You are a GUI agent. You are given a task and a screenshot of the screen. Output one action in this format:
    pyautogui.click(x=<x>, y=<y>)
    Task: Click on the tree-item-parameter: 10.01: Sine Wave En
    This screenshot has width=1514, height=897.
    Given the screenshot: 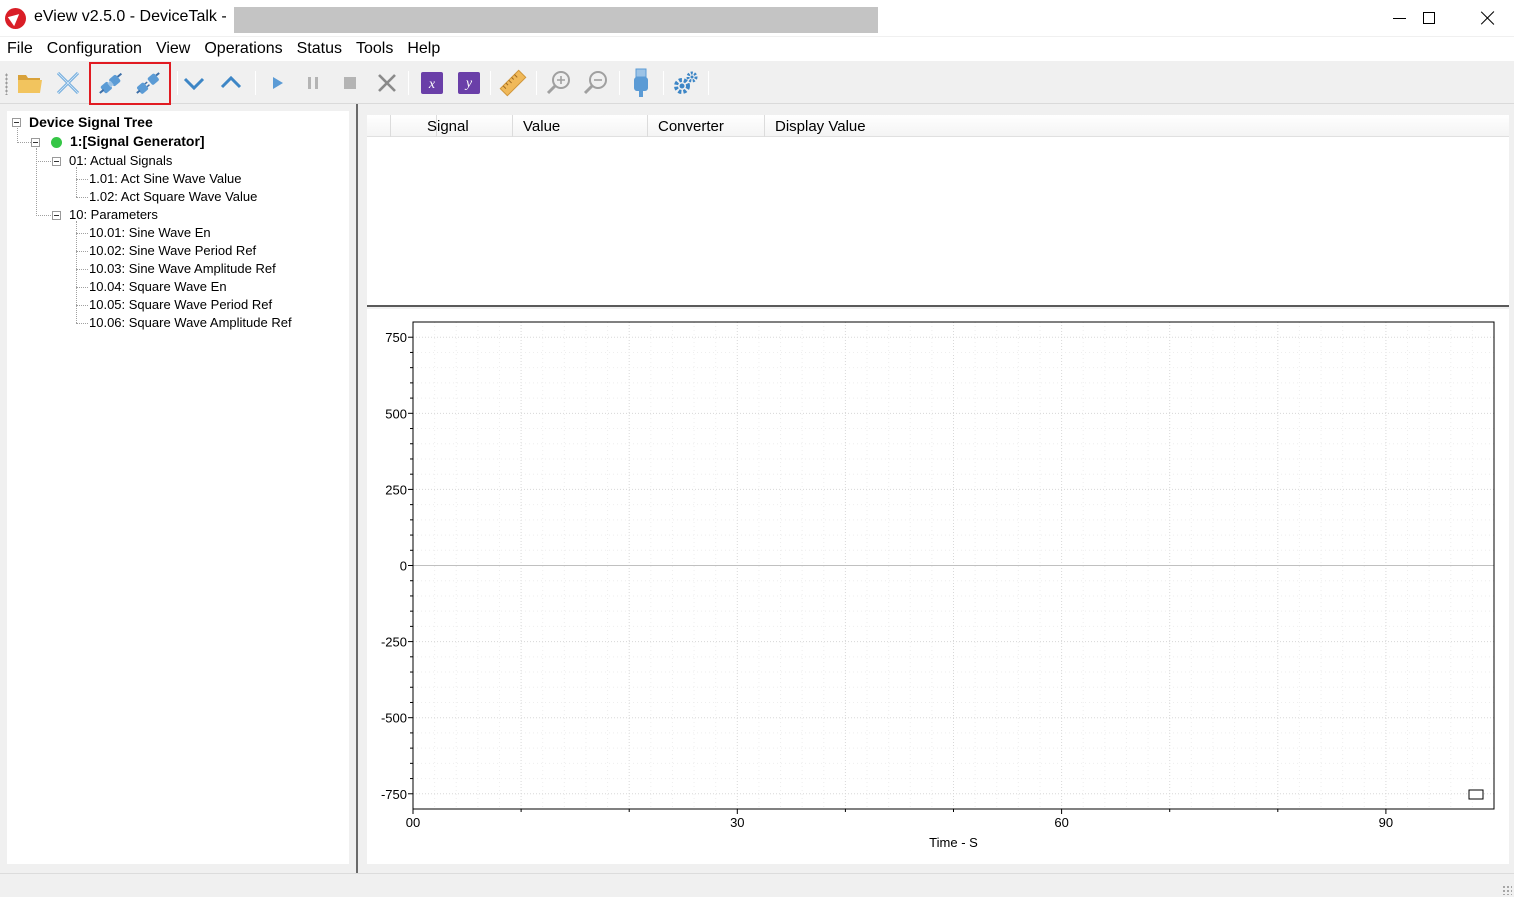 What is the action you would take?
    pyautogui.click(x=150, y=232)
    